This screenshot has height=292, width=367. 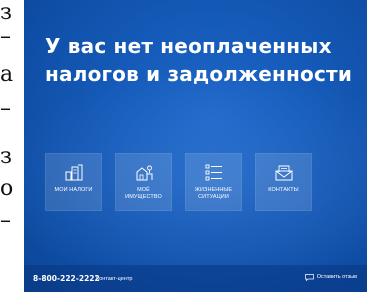 What do you see at coordinates (73, 182) in the screenshot?
I see `tile-my-taxes: МОИ НАЛОГИ` at bounding box center [73, 182].